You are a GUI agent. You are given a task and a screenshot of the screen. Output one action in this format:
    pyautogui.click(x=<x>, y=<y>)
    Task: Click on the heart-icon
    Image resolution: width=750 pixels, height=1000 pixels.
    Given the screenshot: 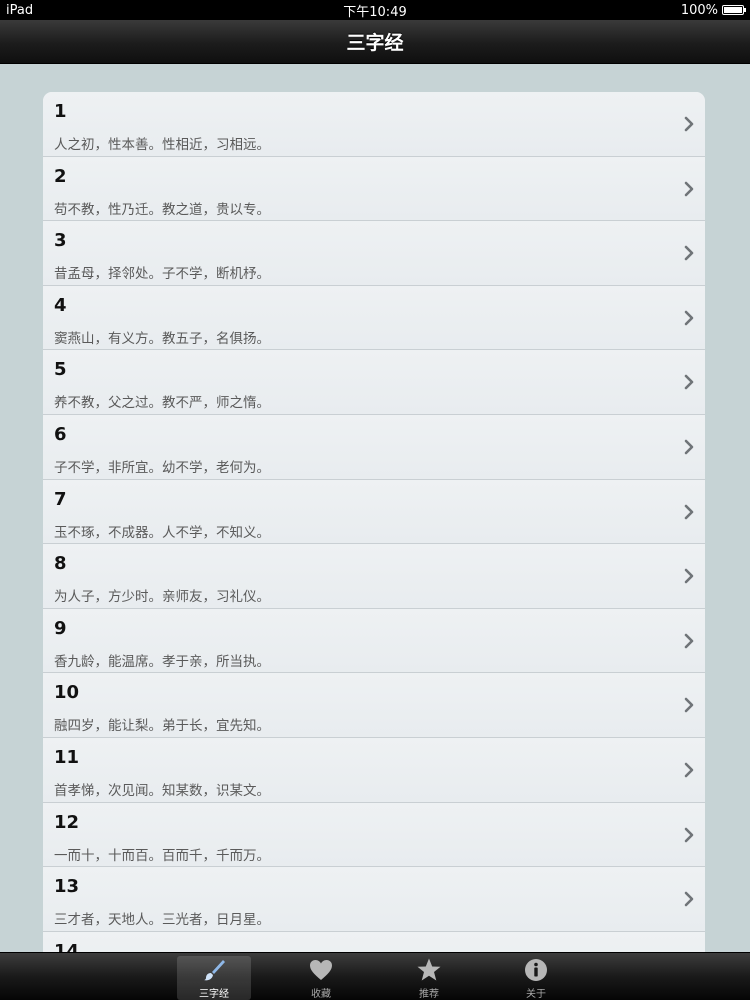 What is the action you would take?
    pyautogui.click(x=321, y=970)
    